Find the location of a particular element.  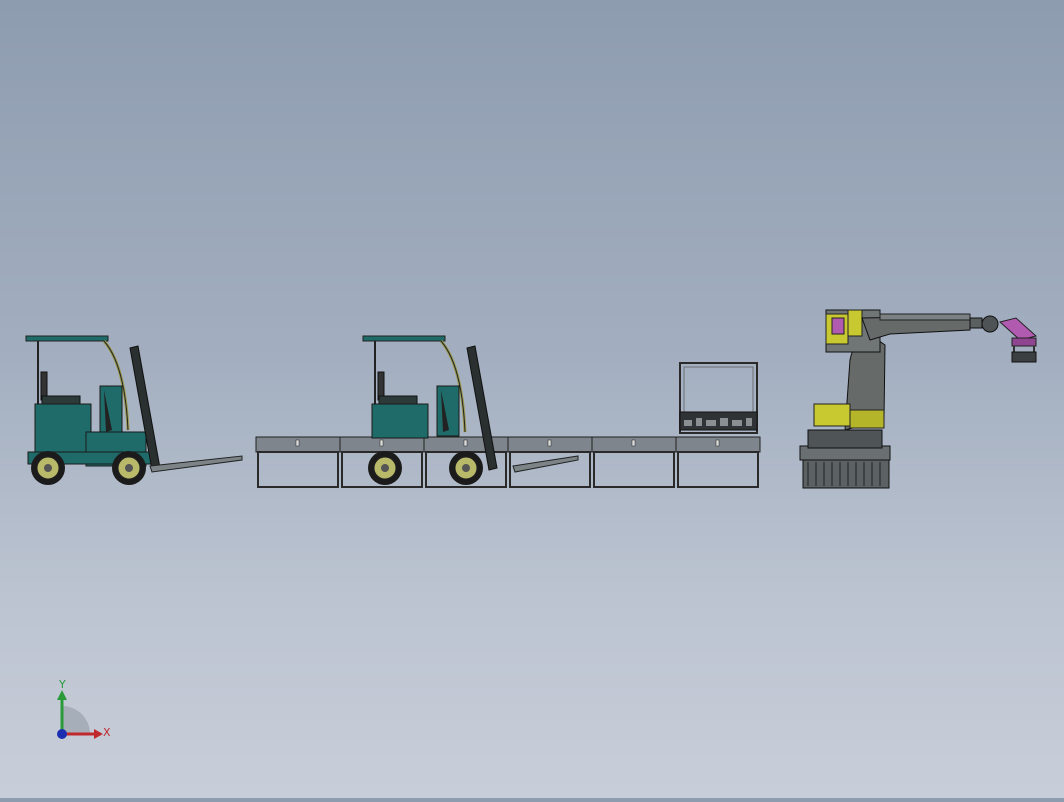

y-arrowhead-icon is located at coordinates (62, 695).